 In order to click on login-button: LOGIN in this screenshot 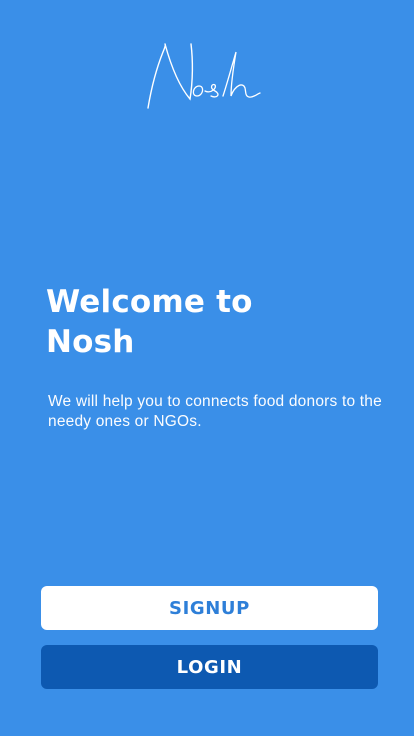, I will do `click(209, 667)`.